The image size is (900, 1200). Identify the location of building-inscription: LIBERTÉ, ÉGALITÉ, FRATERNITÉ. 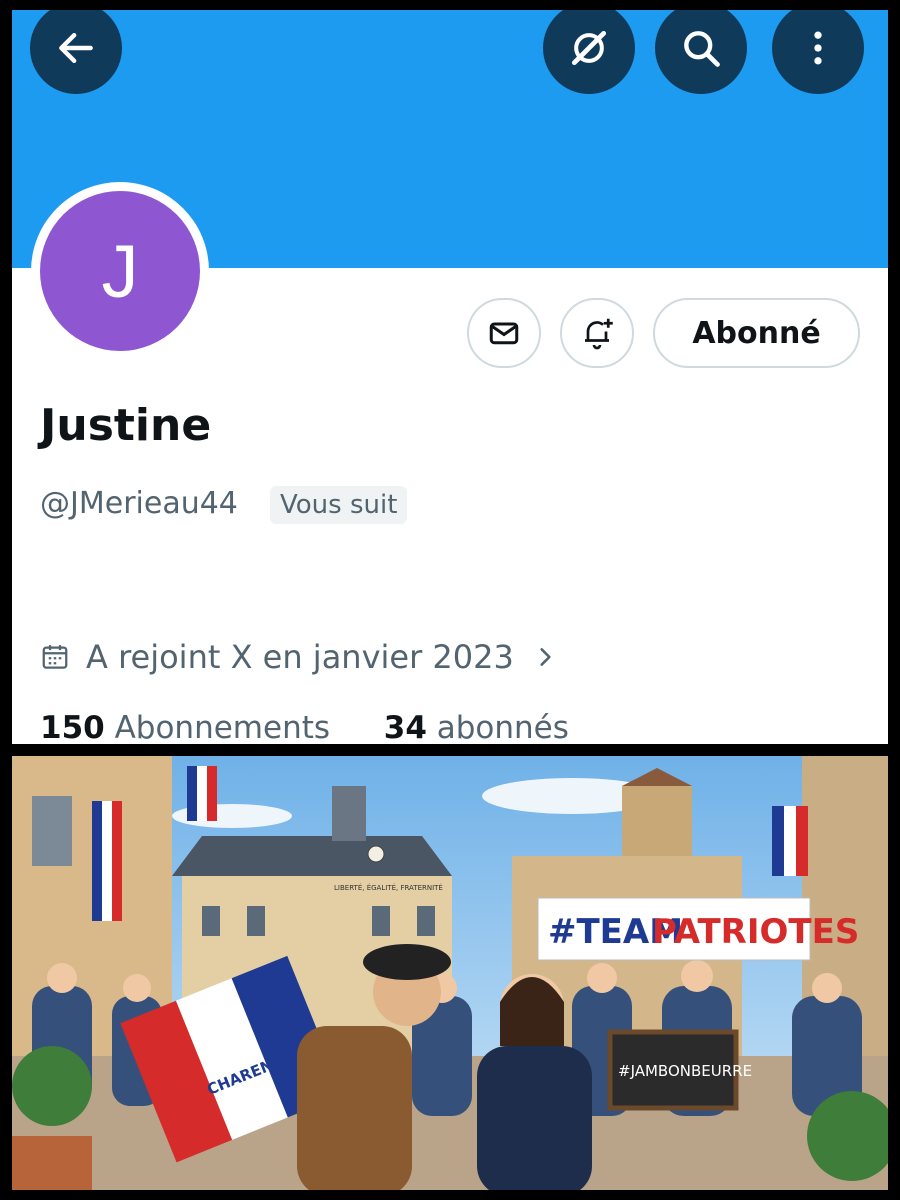
(388, 887).